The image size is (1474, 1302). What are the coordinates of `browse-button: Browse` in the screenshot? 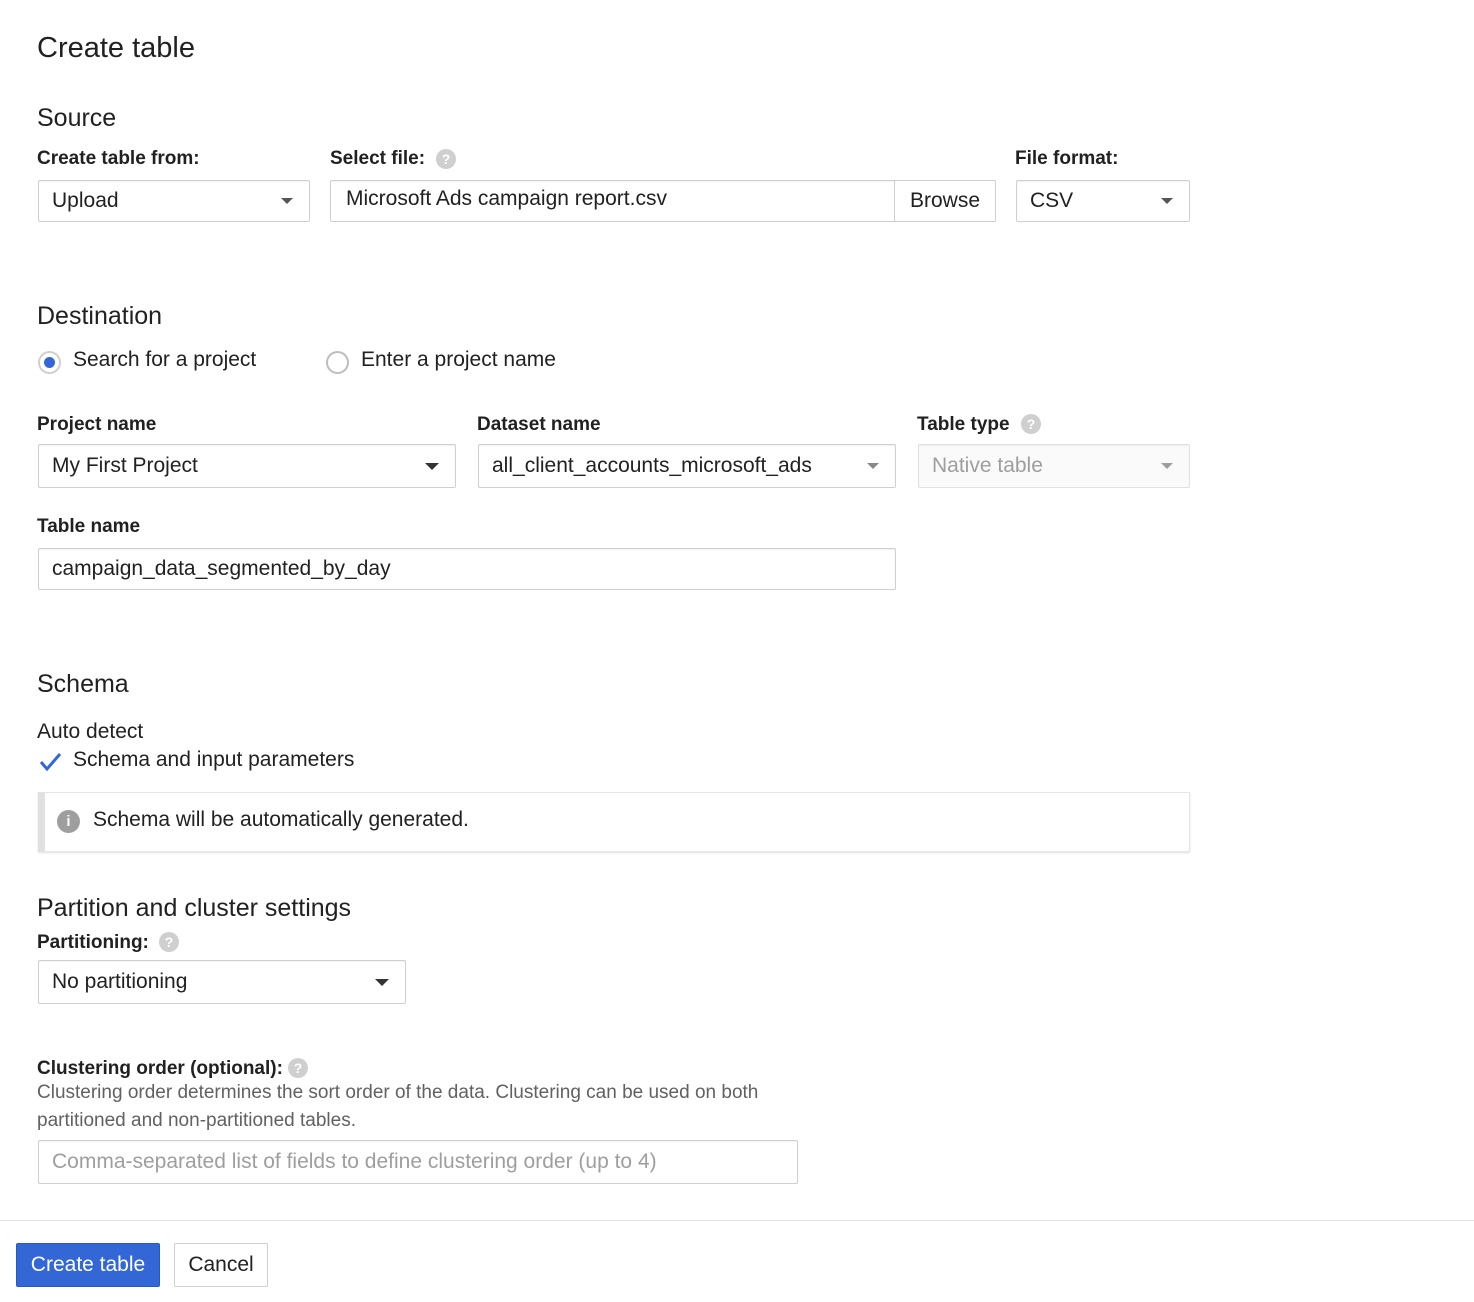 It's located at (945, 201).